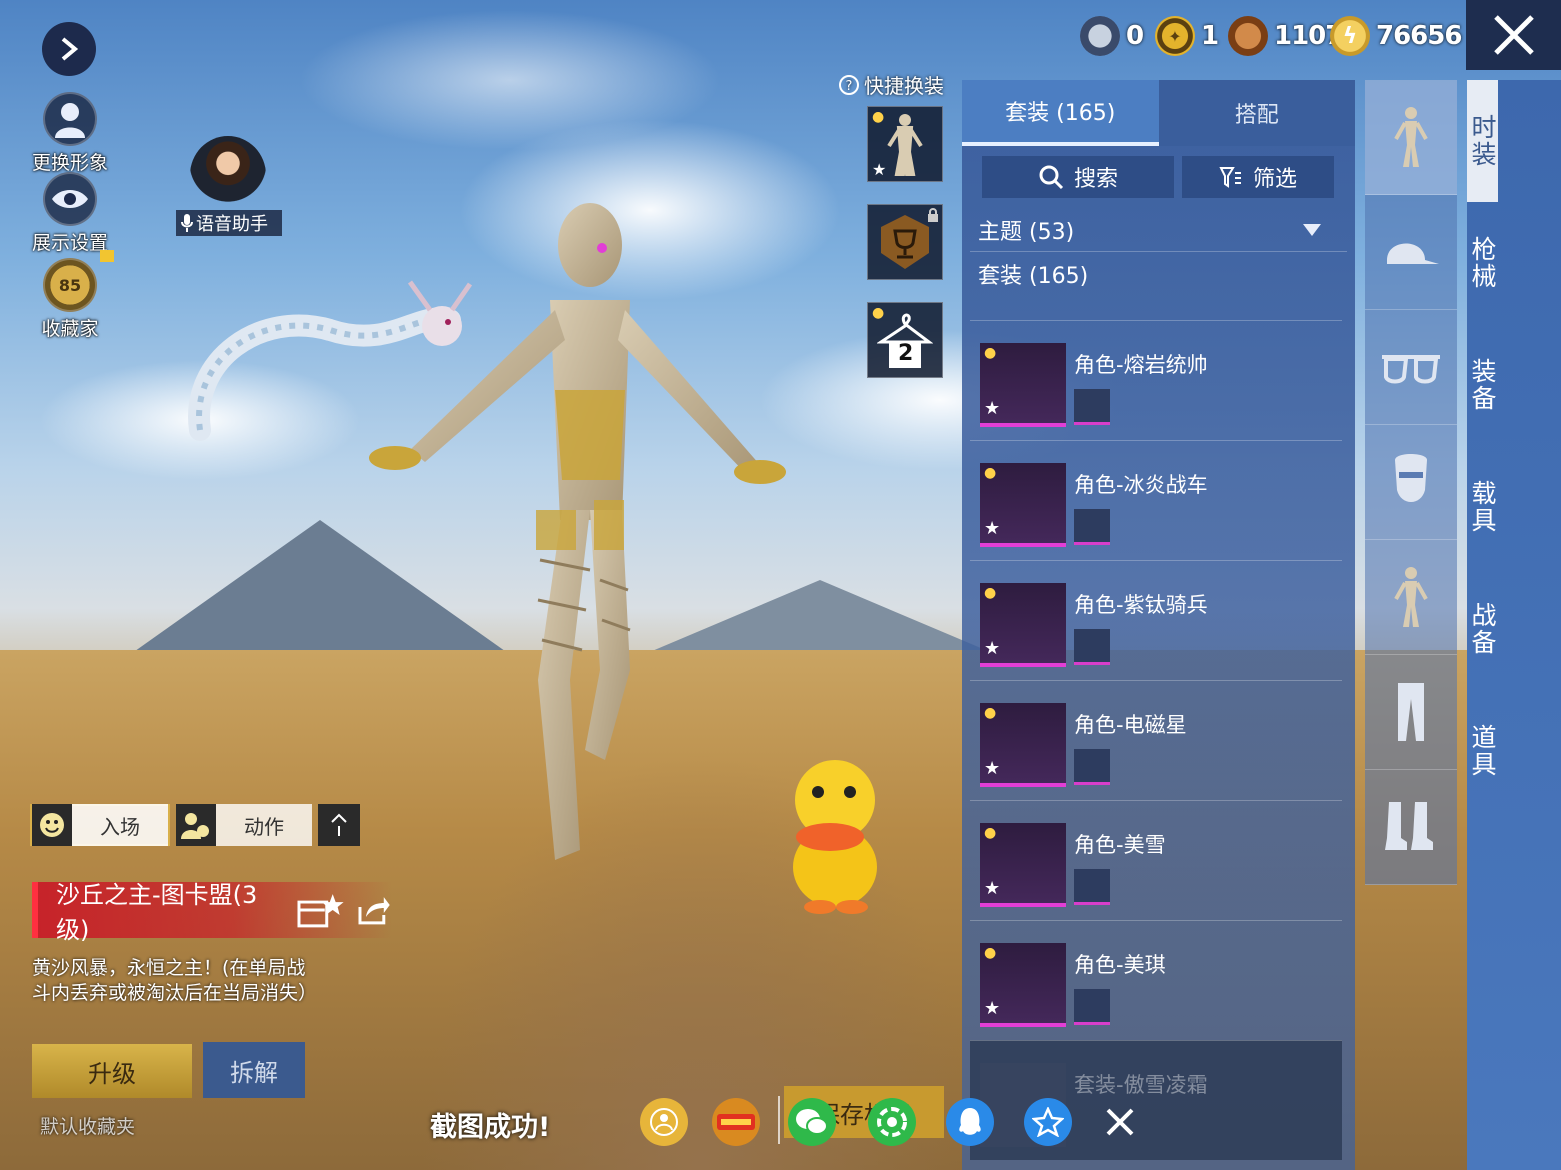  I want to click on currency-gold-token: ✦ 1, so click(1187, 36).